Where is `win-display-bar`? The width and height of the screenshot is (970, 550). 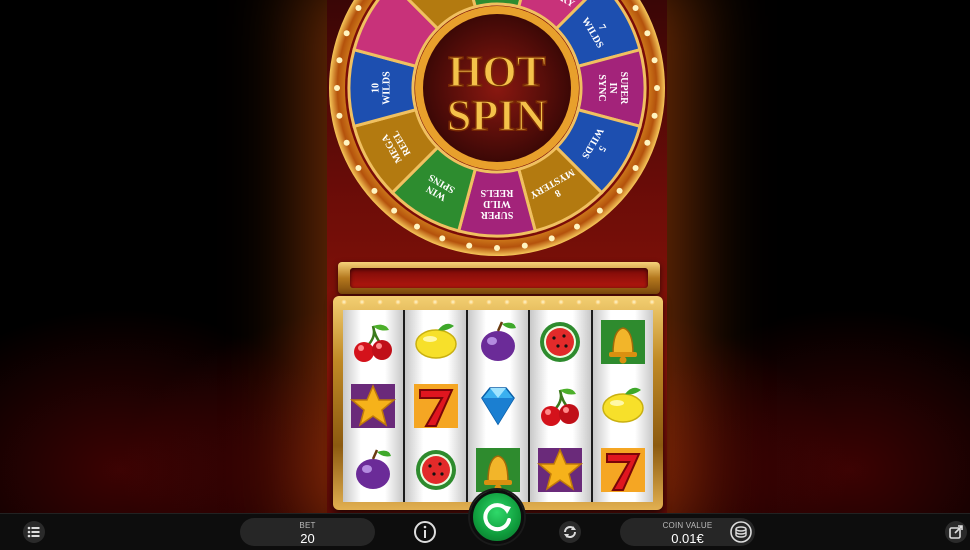 win-display-bar is located at coordinates (499, 278).